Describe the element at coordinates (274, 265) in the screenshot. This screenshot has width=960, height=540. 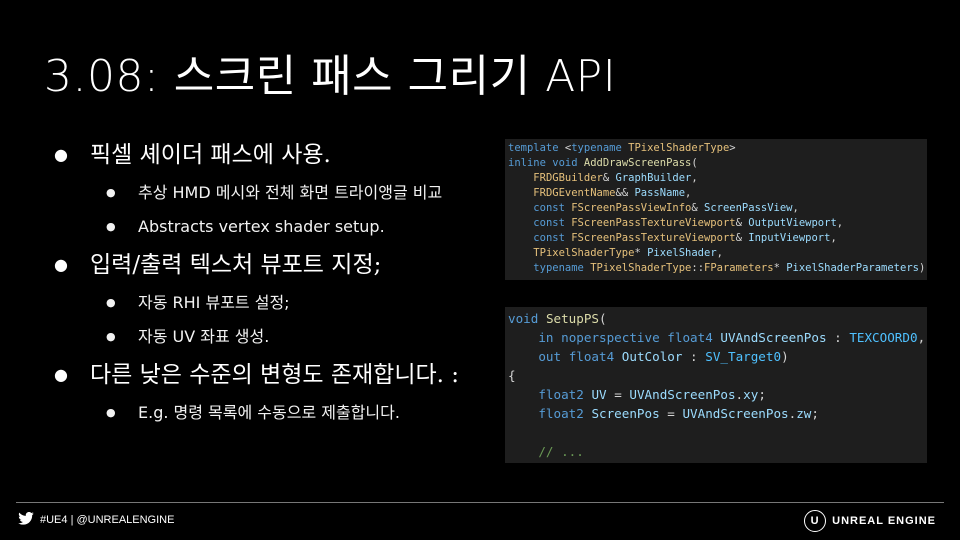
I see `bullet-level1: 입력/출력 텍스처 뷰포트 지정;` at that location.